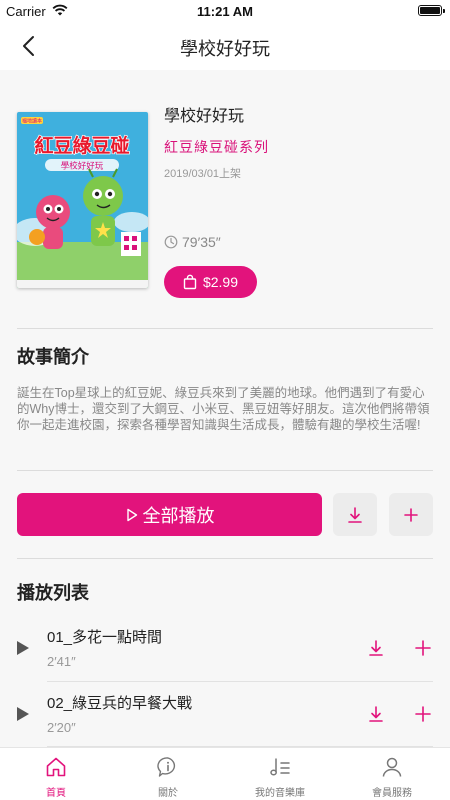 The image size is (450, 800). I want to click on play-outline-icon, so click(131, 514).